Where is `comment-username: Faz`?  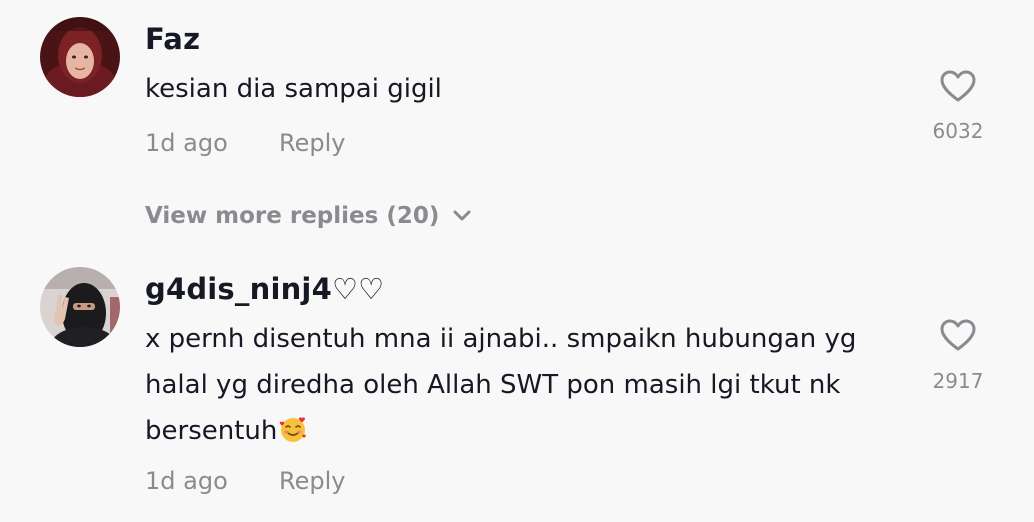
comment-username: Faz is located at coordinates (172, 39).